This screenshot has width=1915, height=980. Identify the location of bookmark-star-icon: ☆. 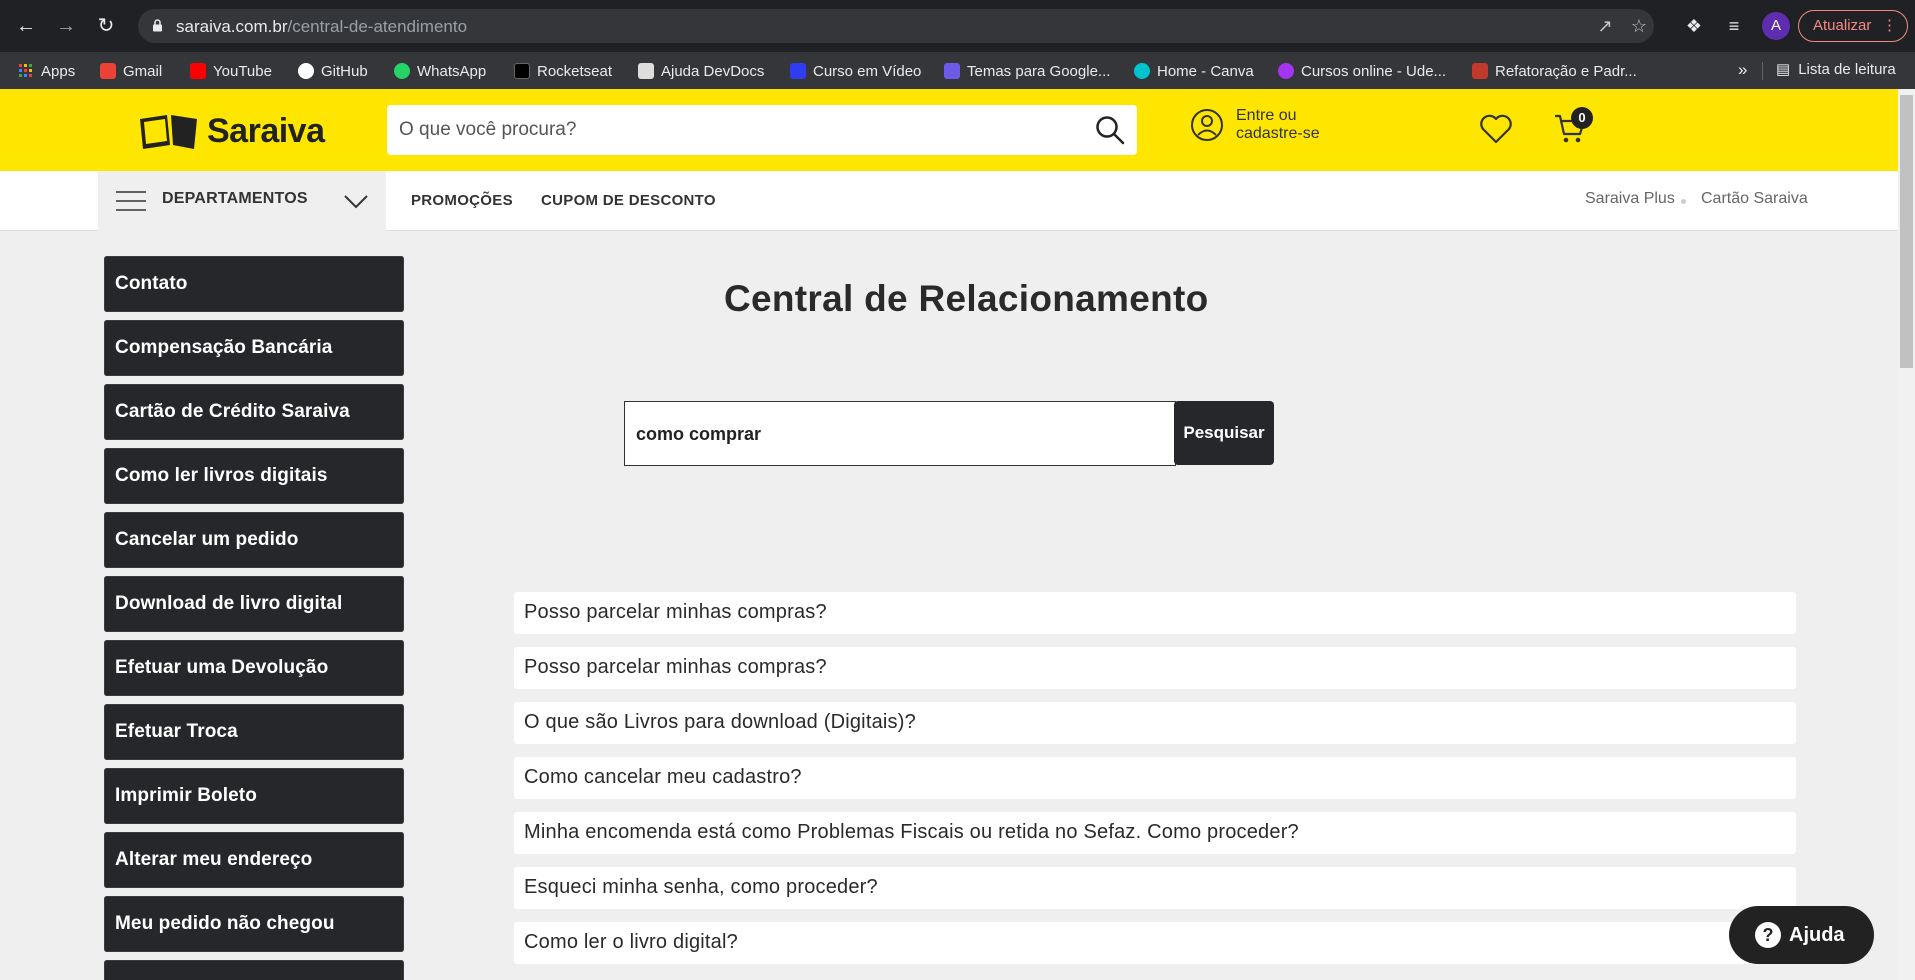
(1639, 26).